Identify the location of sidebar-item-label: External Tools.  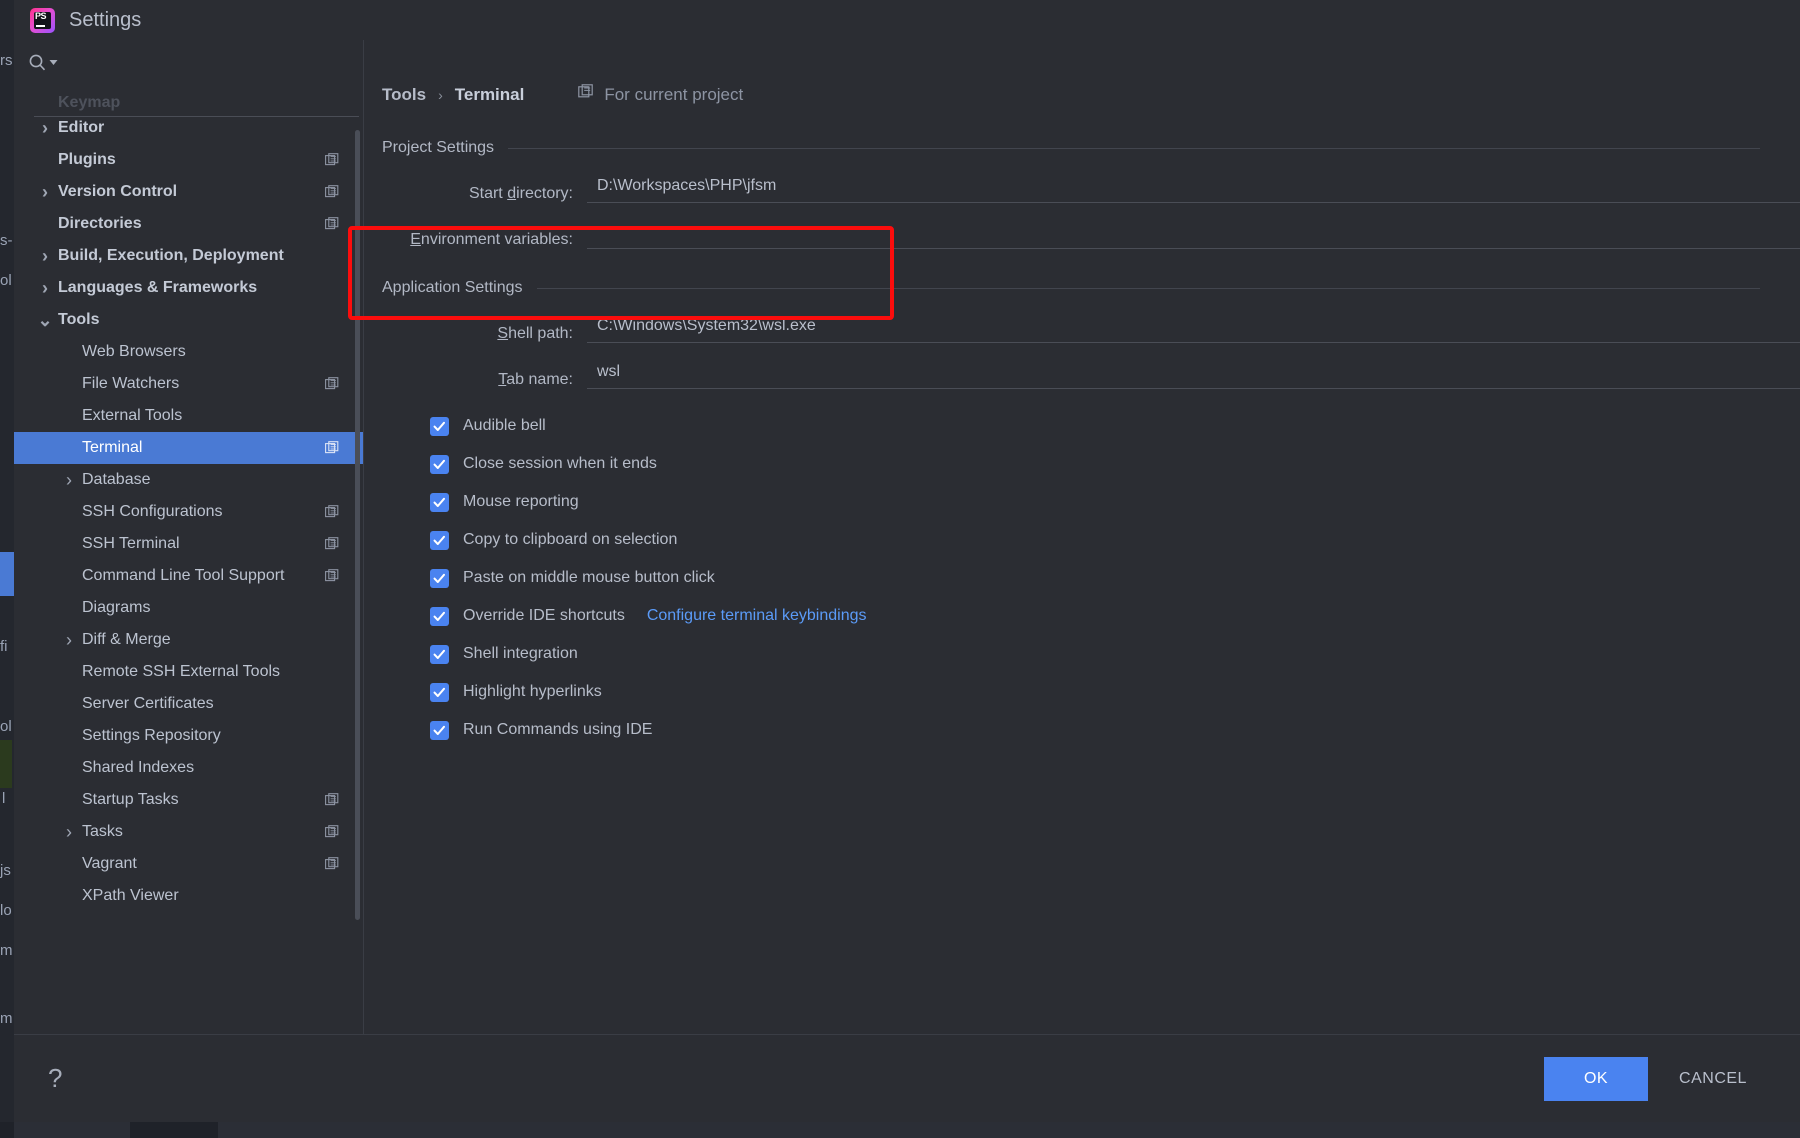
(132, 415).